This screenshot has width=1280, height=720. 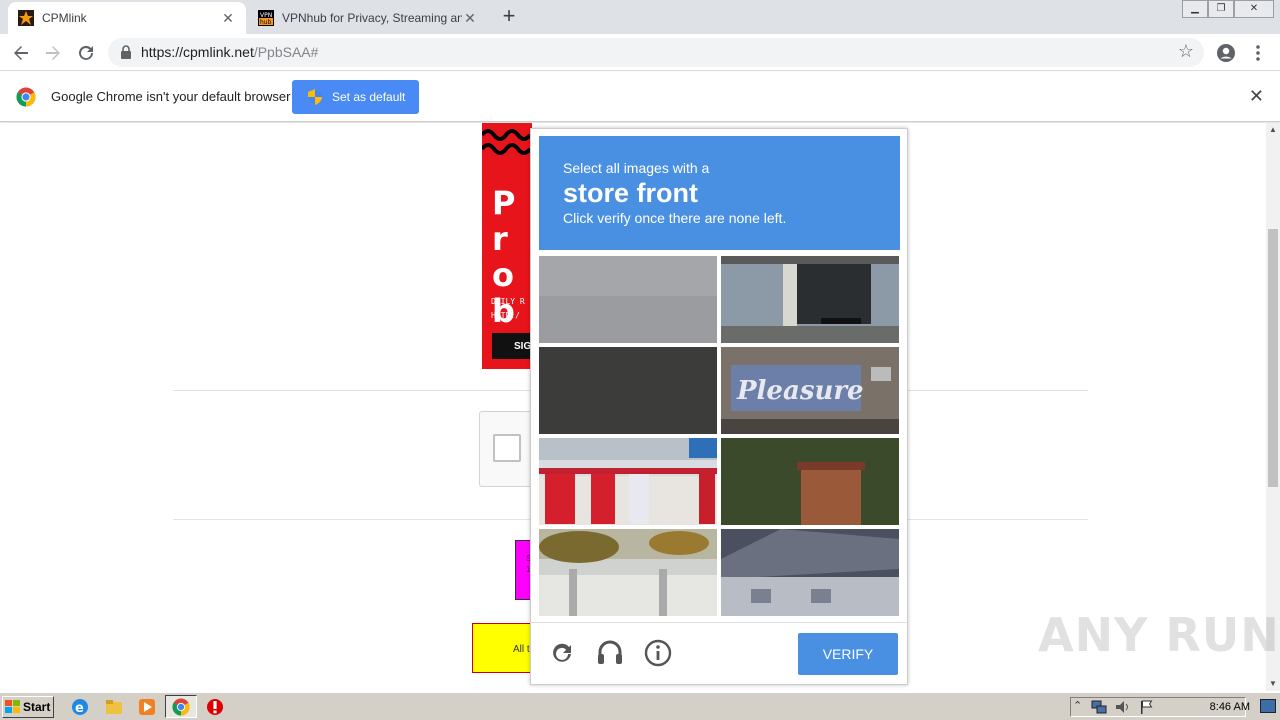 What do you see at coordinates (507, 246) in the screenshot?
I see `advertisement-banner: Pro ba ne DAILY RHTTP:/ SIG` at bounding box center [507, 246].